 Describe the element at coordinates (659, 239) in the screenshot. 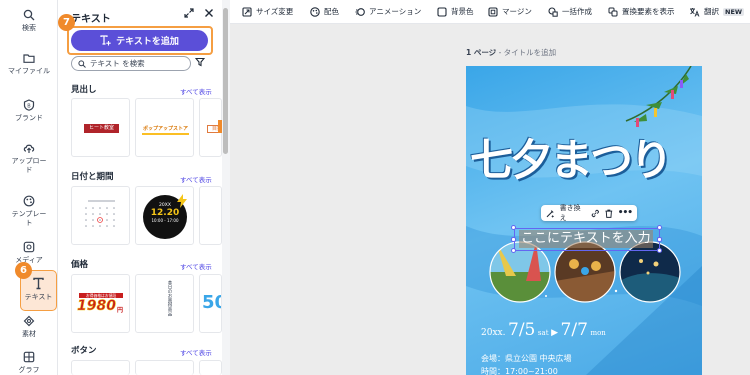

I see `resize-handle-right` at that location.